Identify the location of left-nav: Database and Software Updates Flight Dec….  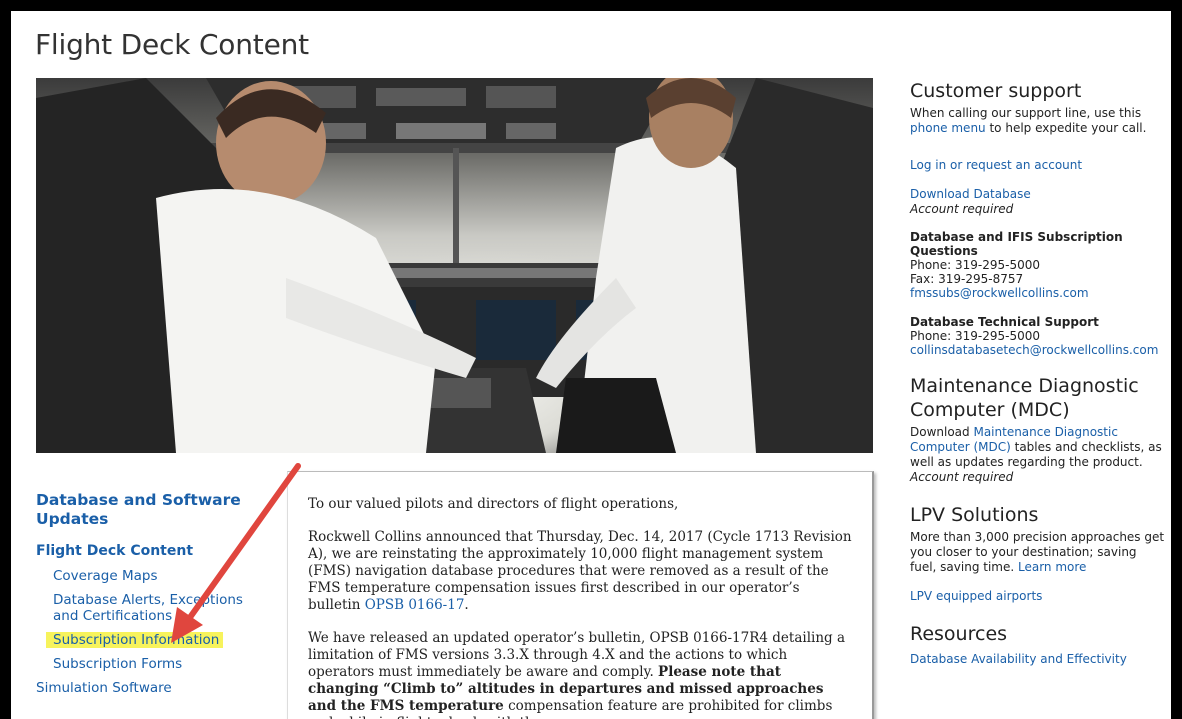
(151, 593).